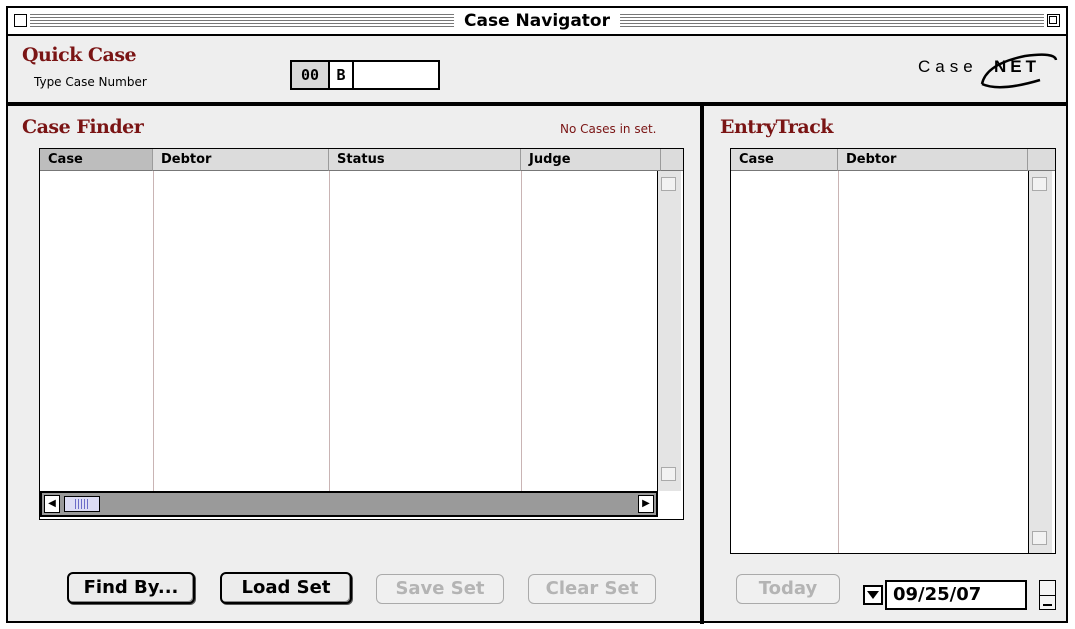  What do you see at coordinates (702, 365) in the screenshot?
I see `panel-divider` at bounding box center [702, 365].